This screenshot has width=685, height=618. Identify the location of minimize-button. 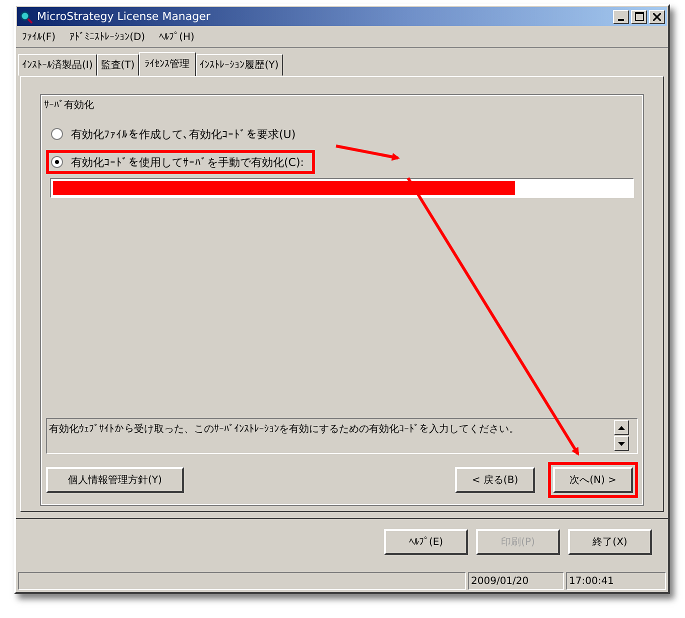
(621, 17).